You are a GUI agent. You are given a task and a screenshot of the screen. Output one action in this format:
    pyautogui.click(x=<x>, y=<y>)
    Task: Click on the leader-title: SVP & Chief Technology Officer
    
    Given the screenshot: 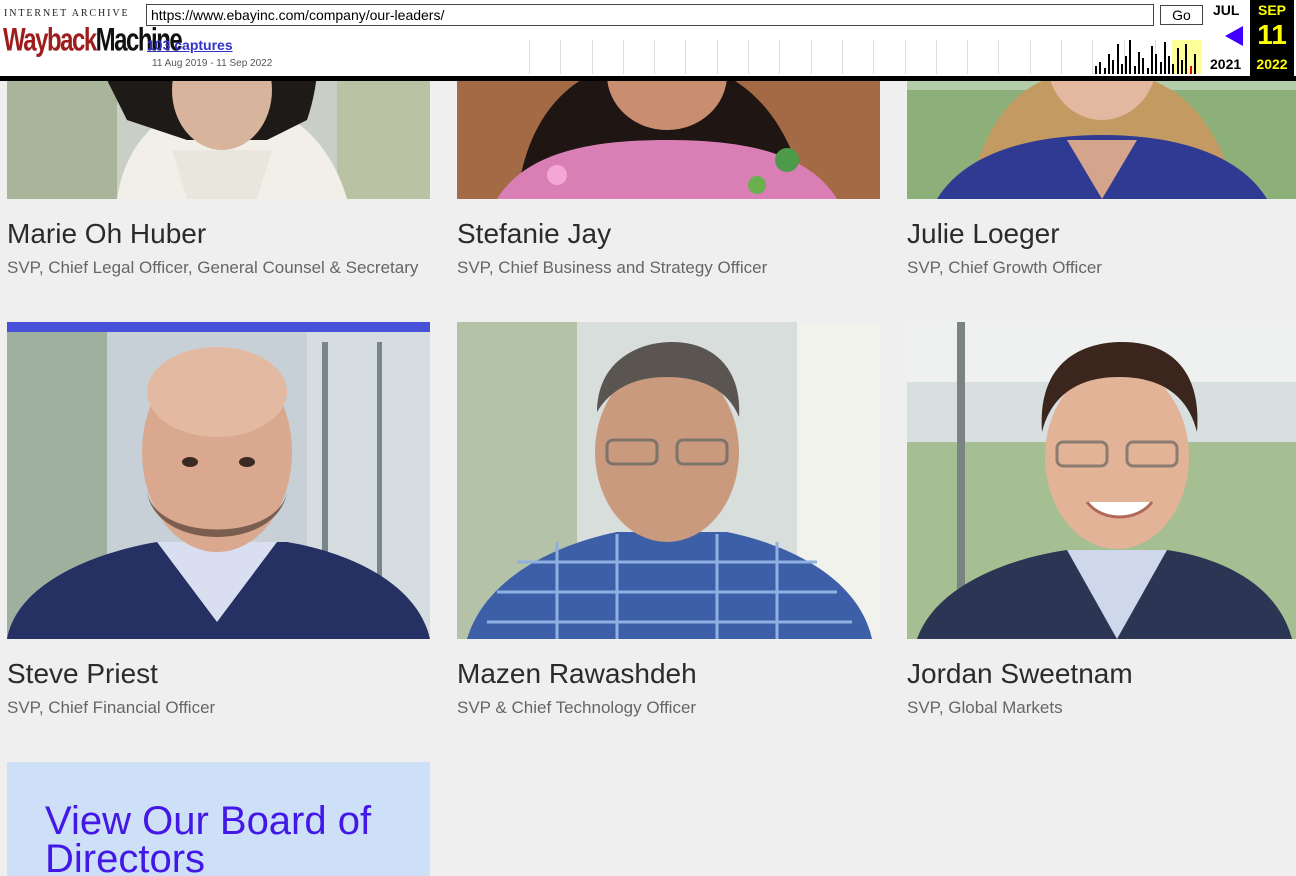 What is the action you would take?
    pyautogui.click(x=577, y=707)
    